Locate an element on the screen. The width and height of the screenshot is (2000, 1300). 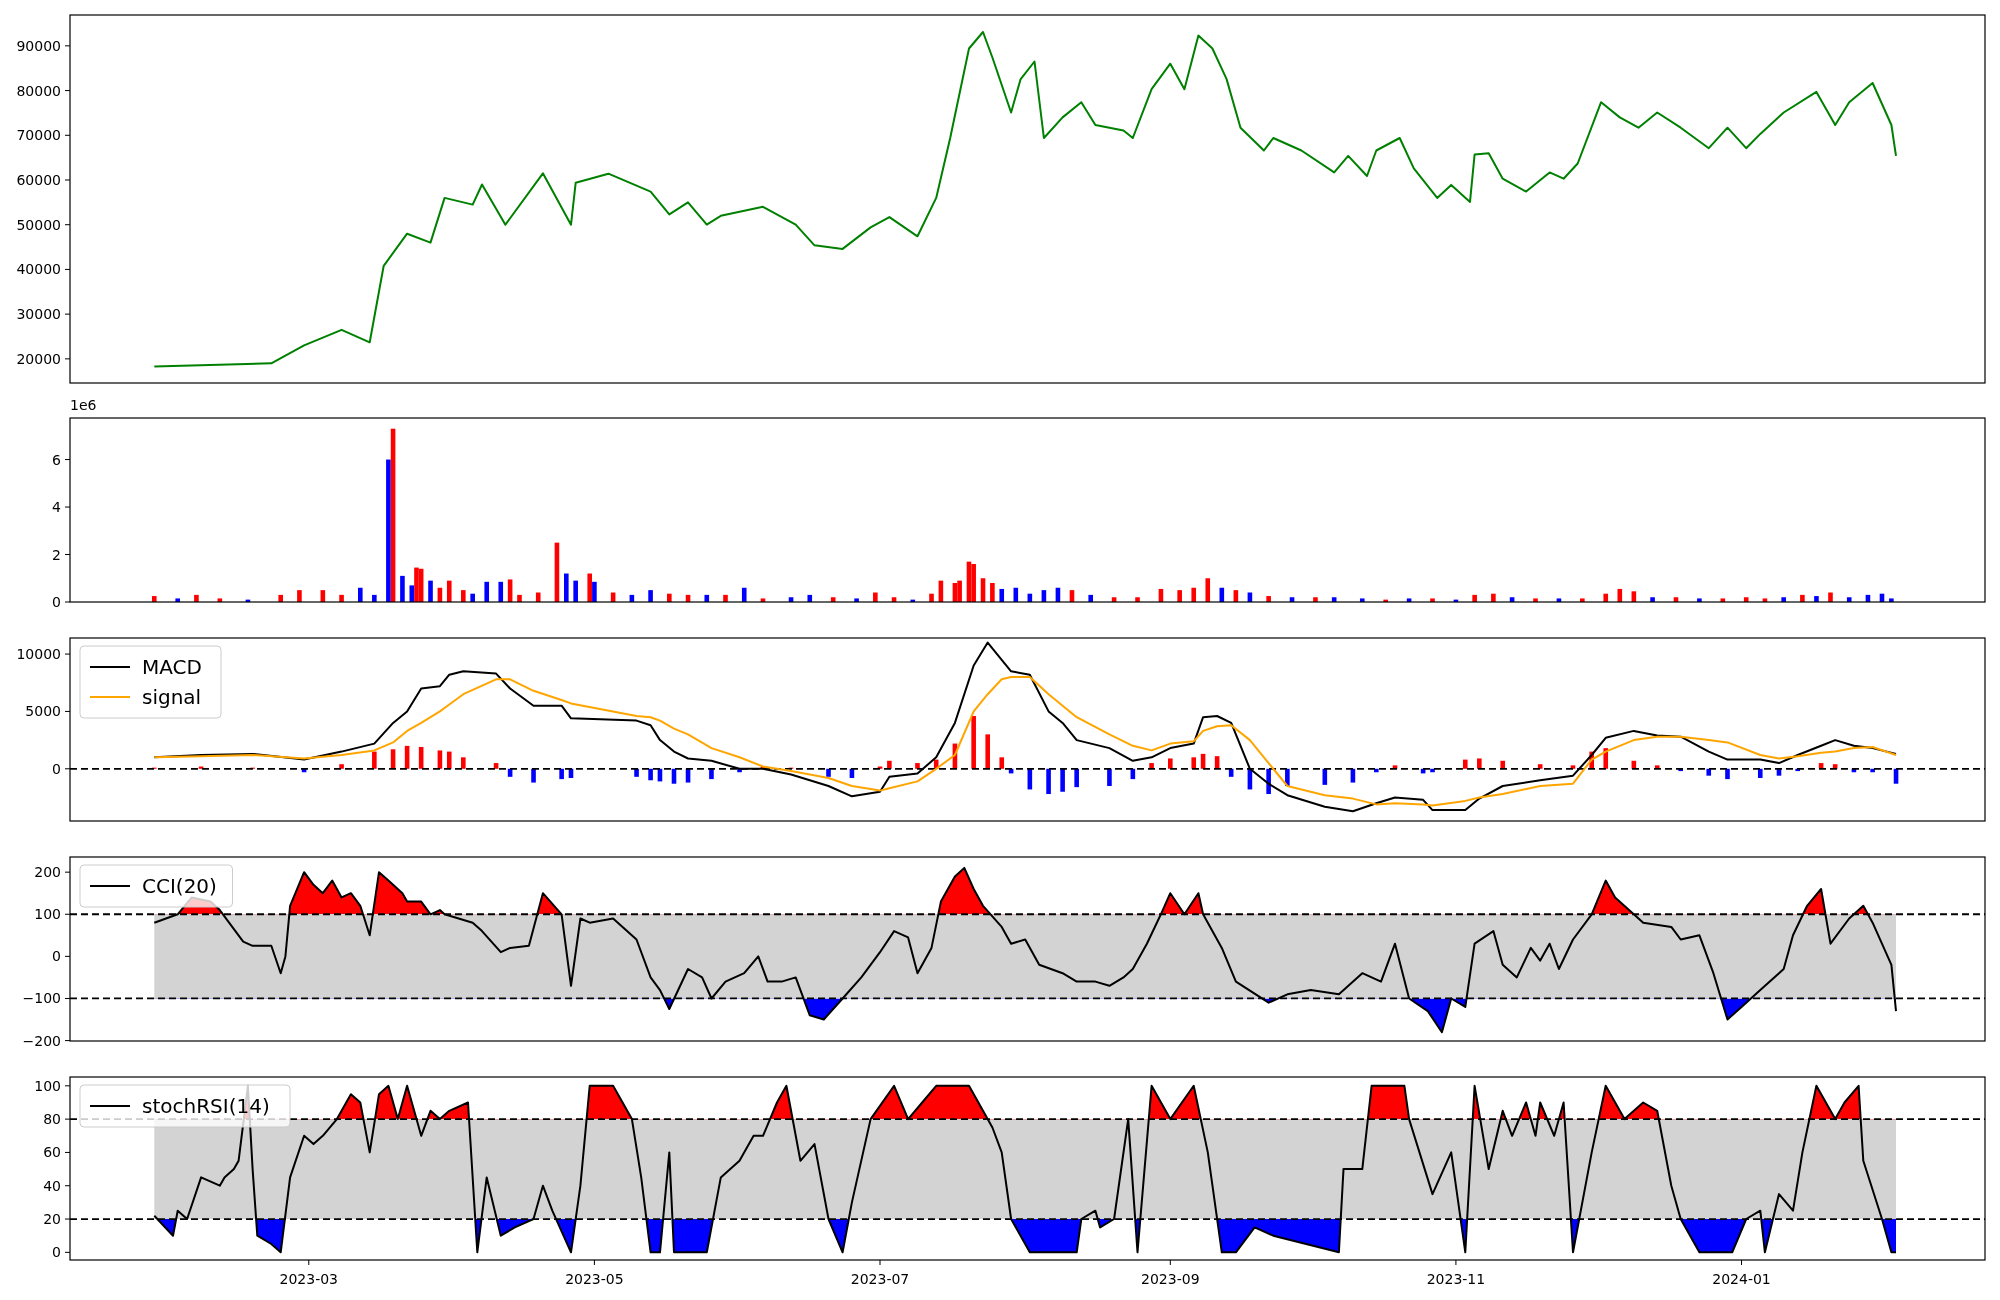
y-tick-label: 50000 is located at coordinates (38, 224).